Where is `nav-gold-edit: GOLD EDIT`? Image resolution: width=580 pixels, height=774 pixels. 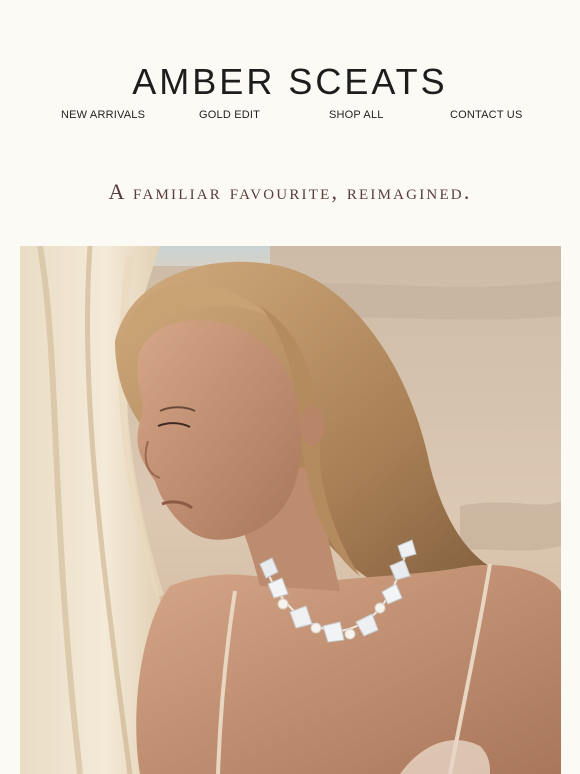 nav-gold-edit: GOLD EDIT is located at coordinates (229, 115).